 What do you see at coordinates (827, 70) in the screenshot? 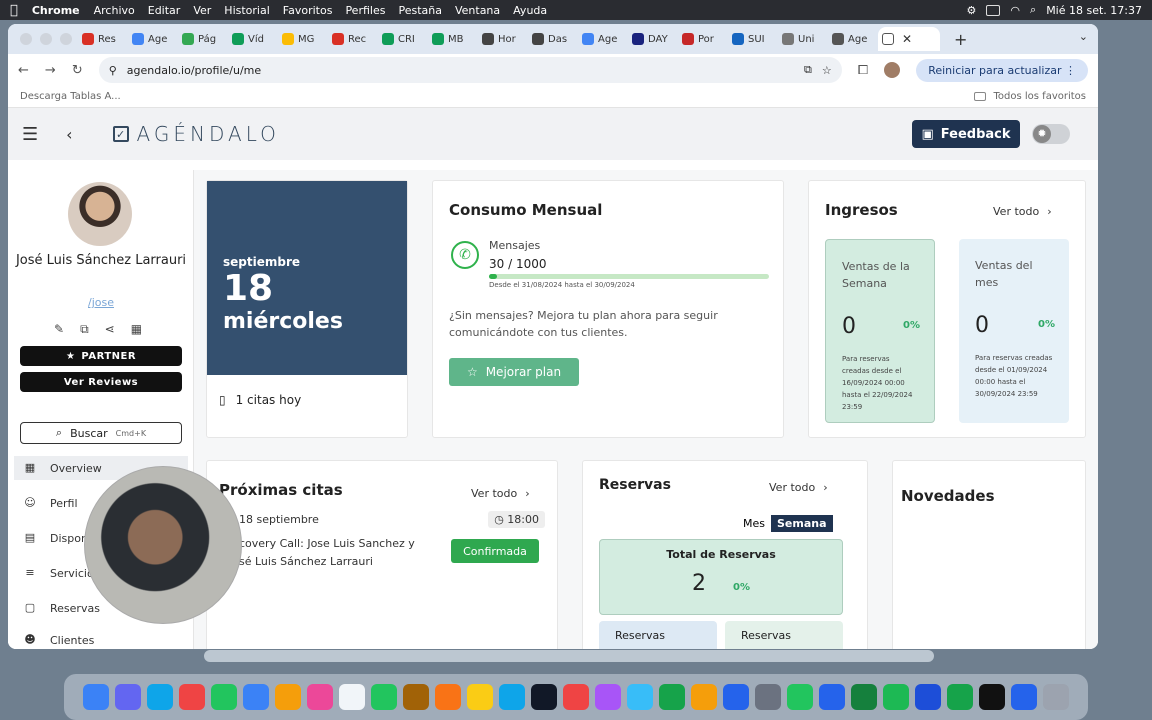
I see `bookmark-star-icon: ☆` at bounding box center [827, 70].